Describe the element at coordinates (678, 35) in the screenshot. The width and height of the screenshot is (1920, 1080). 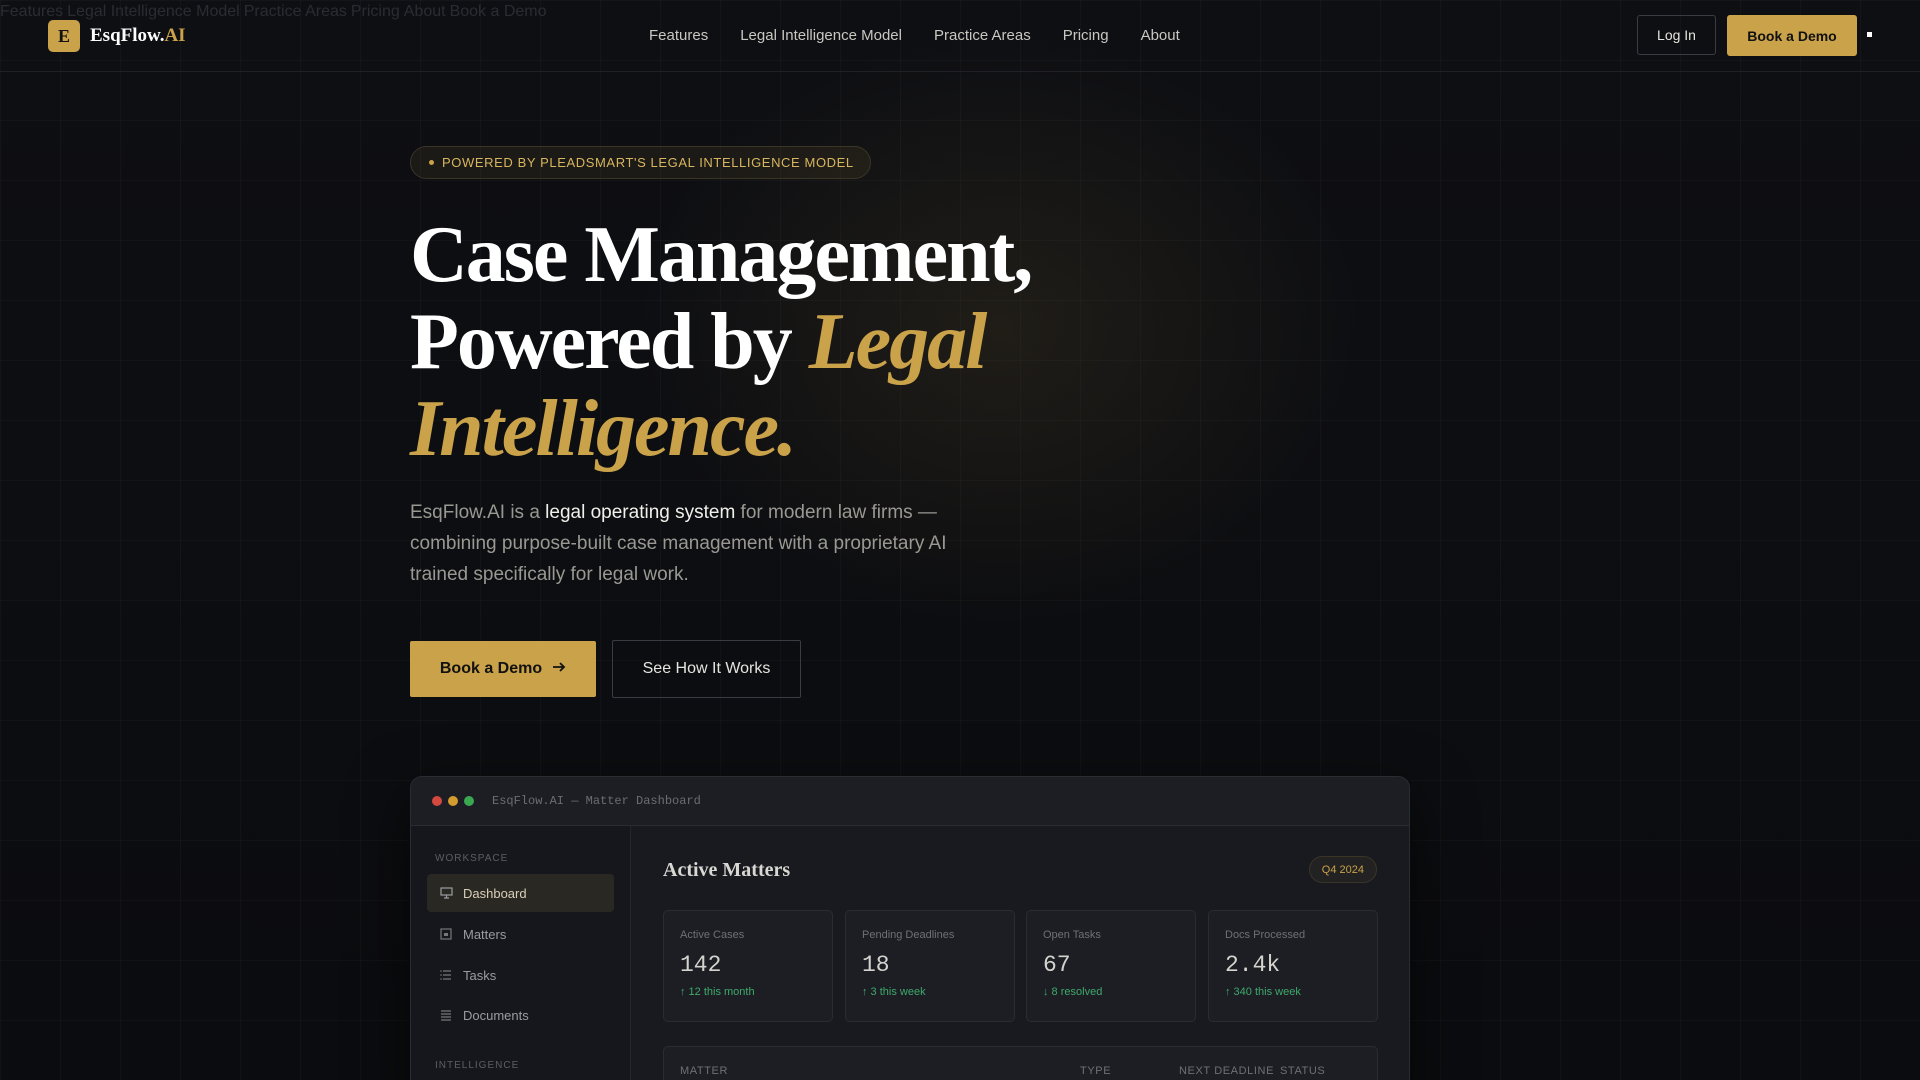
I see `nav-link-features: Features` at that location.